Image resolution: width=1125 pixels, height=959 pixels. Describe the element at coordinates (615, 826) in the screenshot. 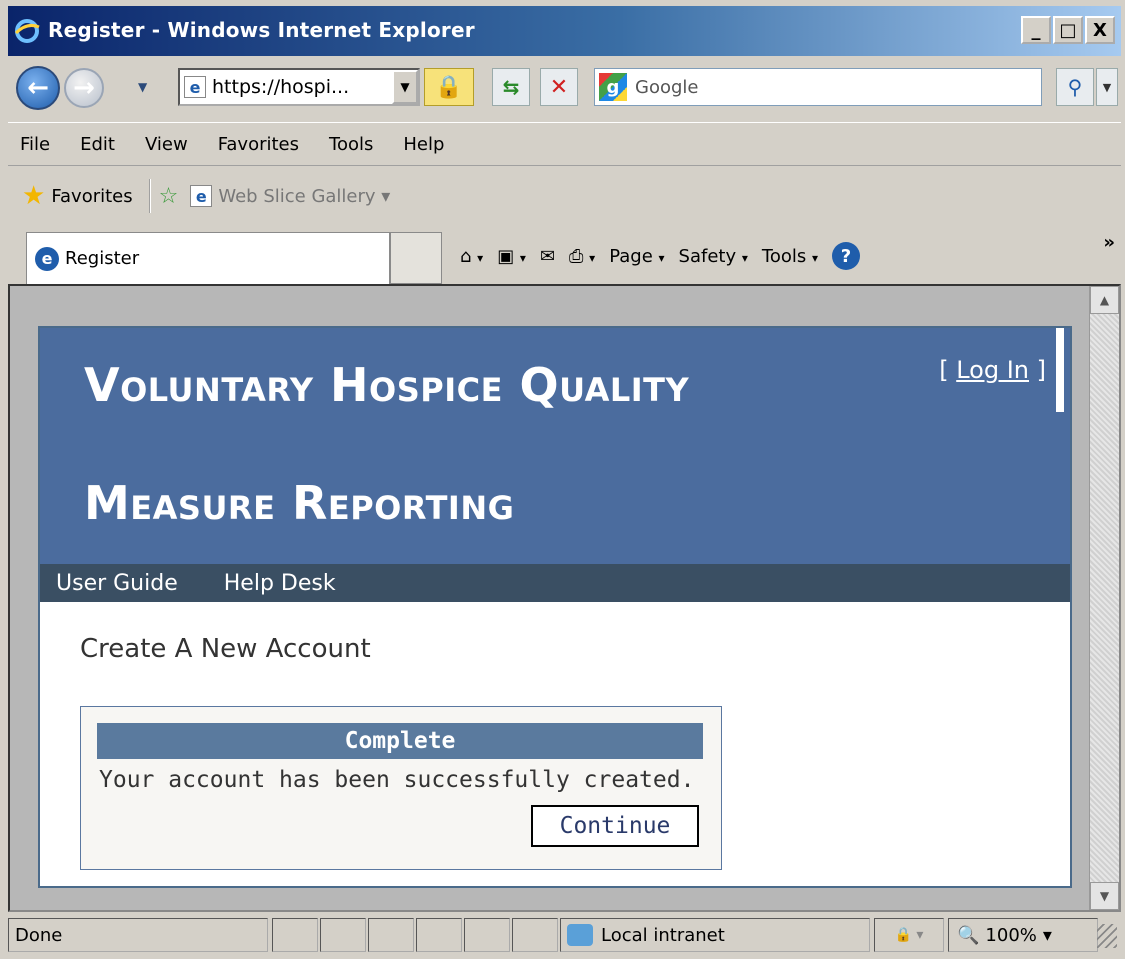

I see `continue-button: Continue` at that location.